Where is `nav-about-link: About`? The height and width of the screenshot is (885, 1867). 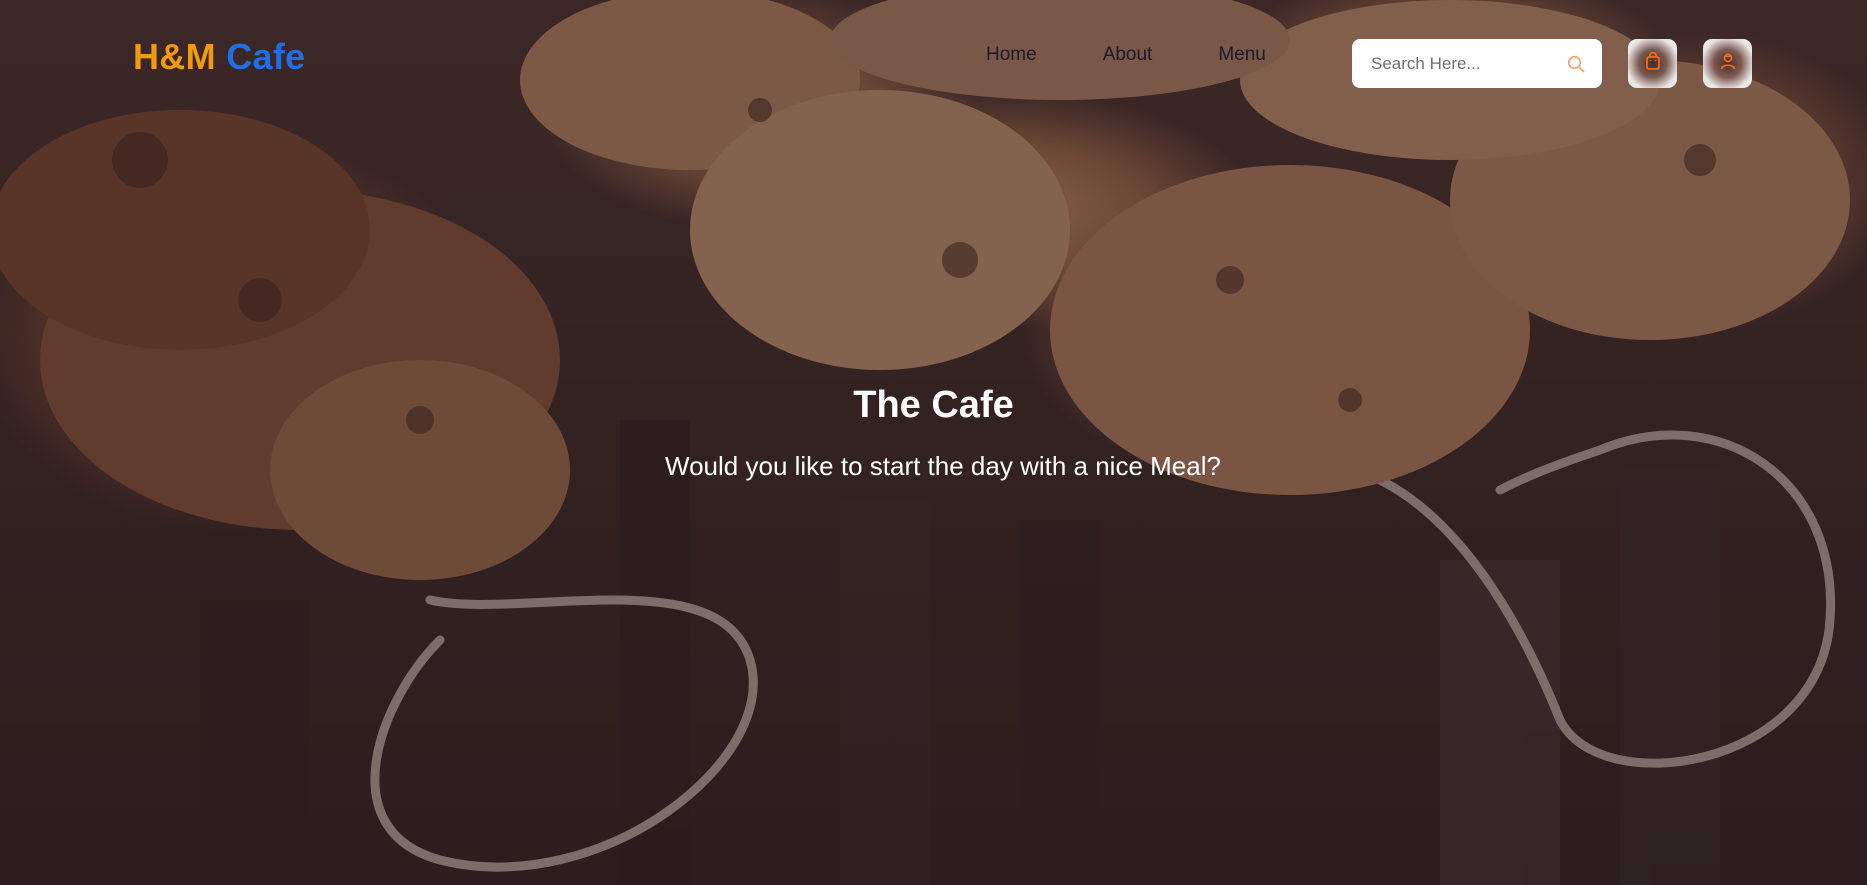 nav-about-link: About is located at coordinates (1128, 55).